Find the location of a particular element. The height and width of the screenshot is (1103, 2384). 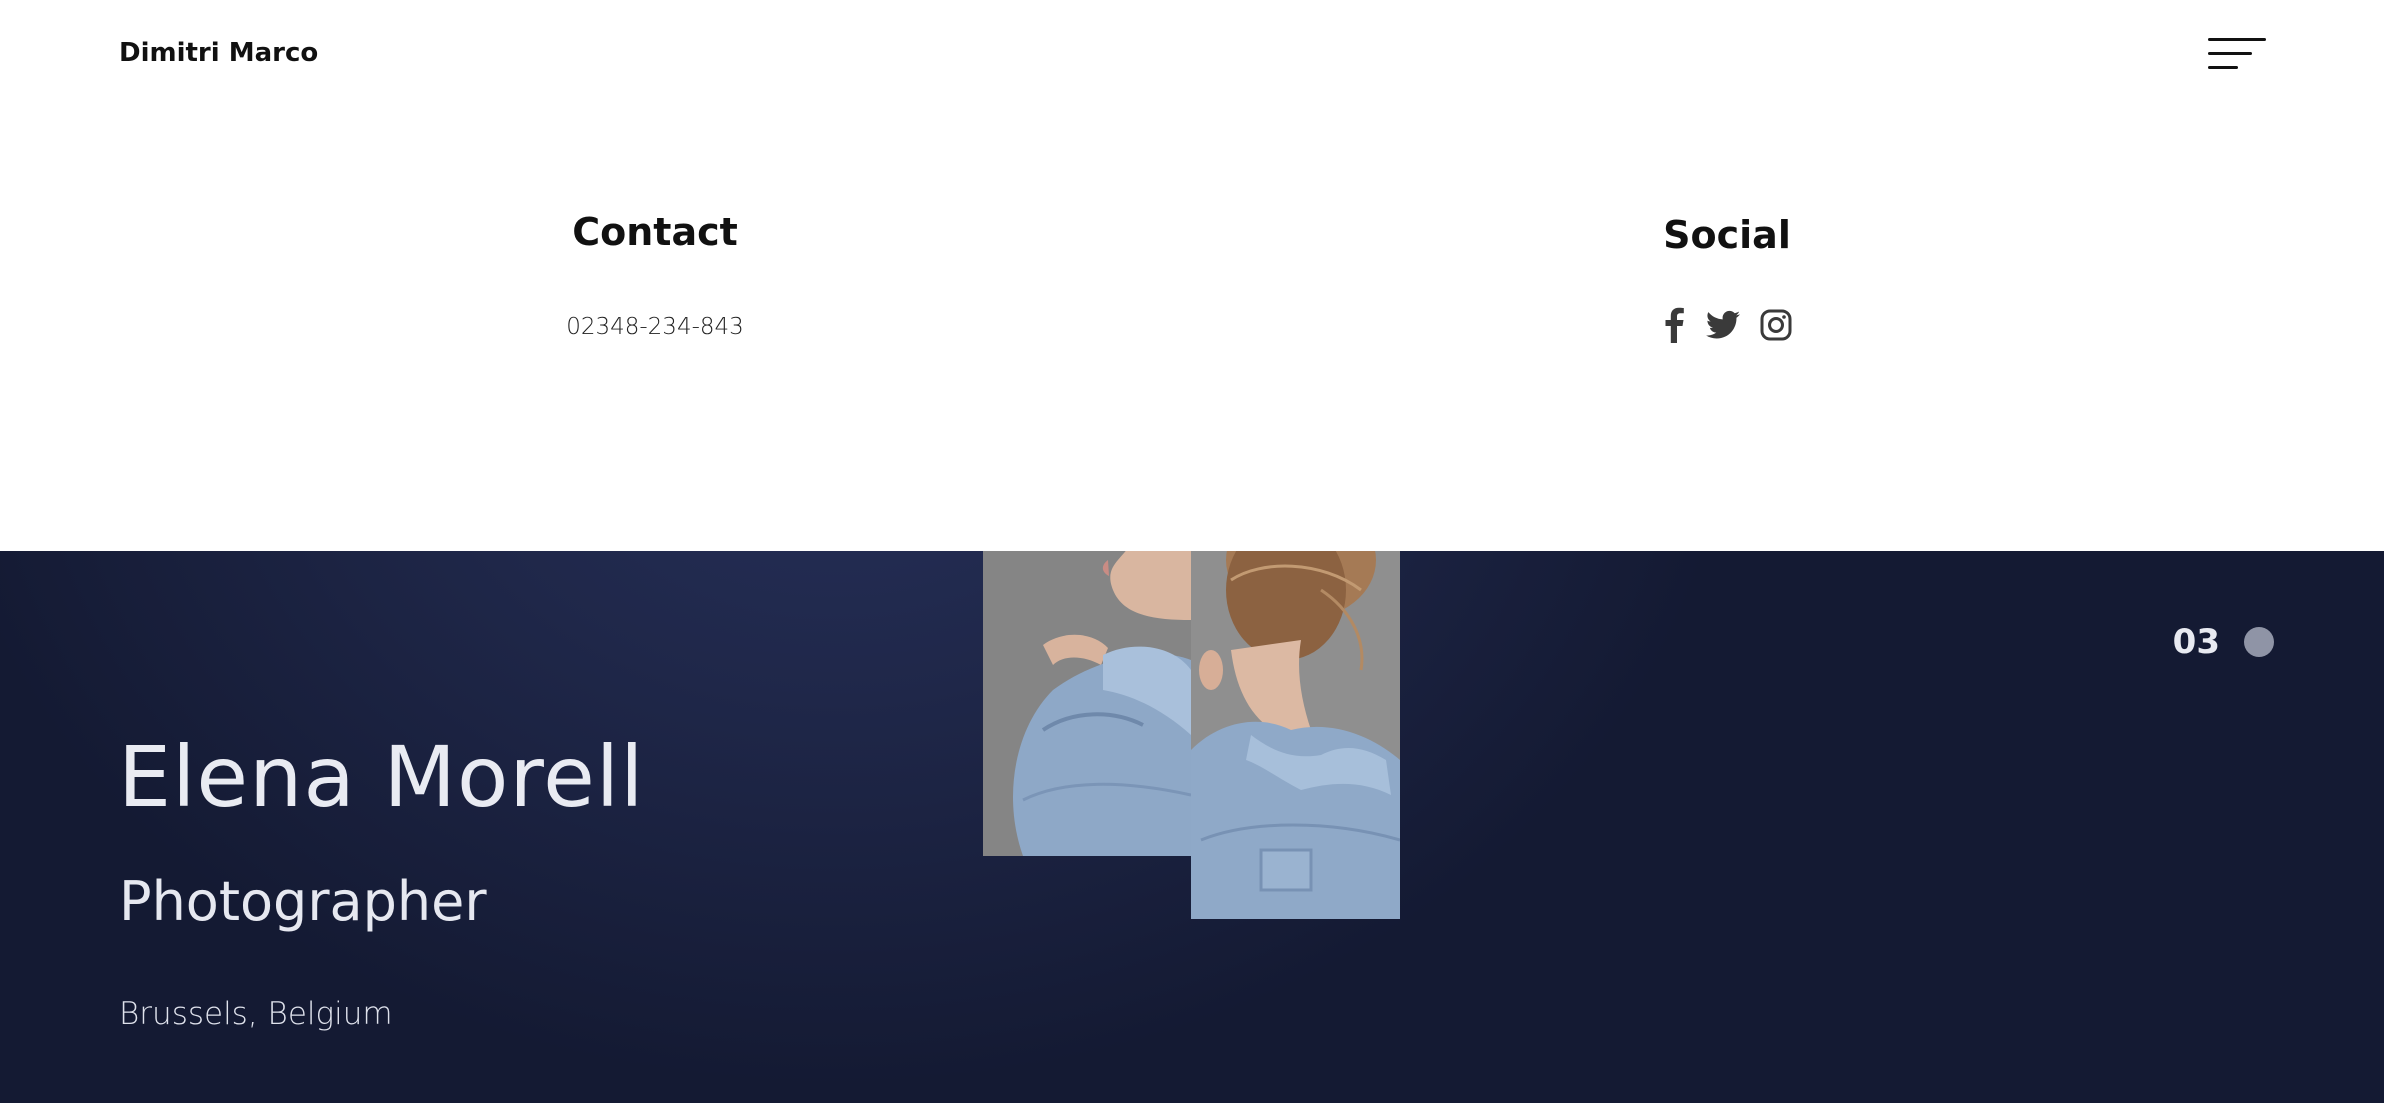

hamburger-menu-icon is located at coordinates (2237, 55).